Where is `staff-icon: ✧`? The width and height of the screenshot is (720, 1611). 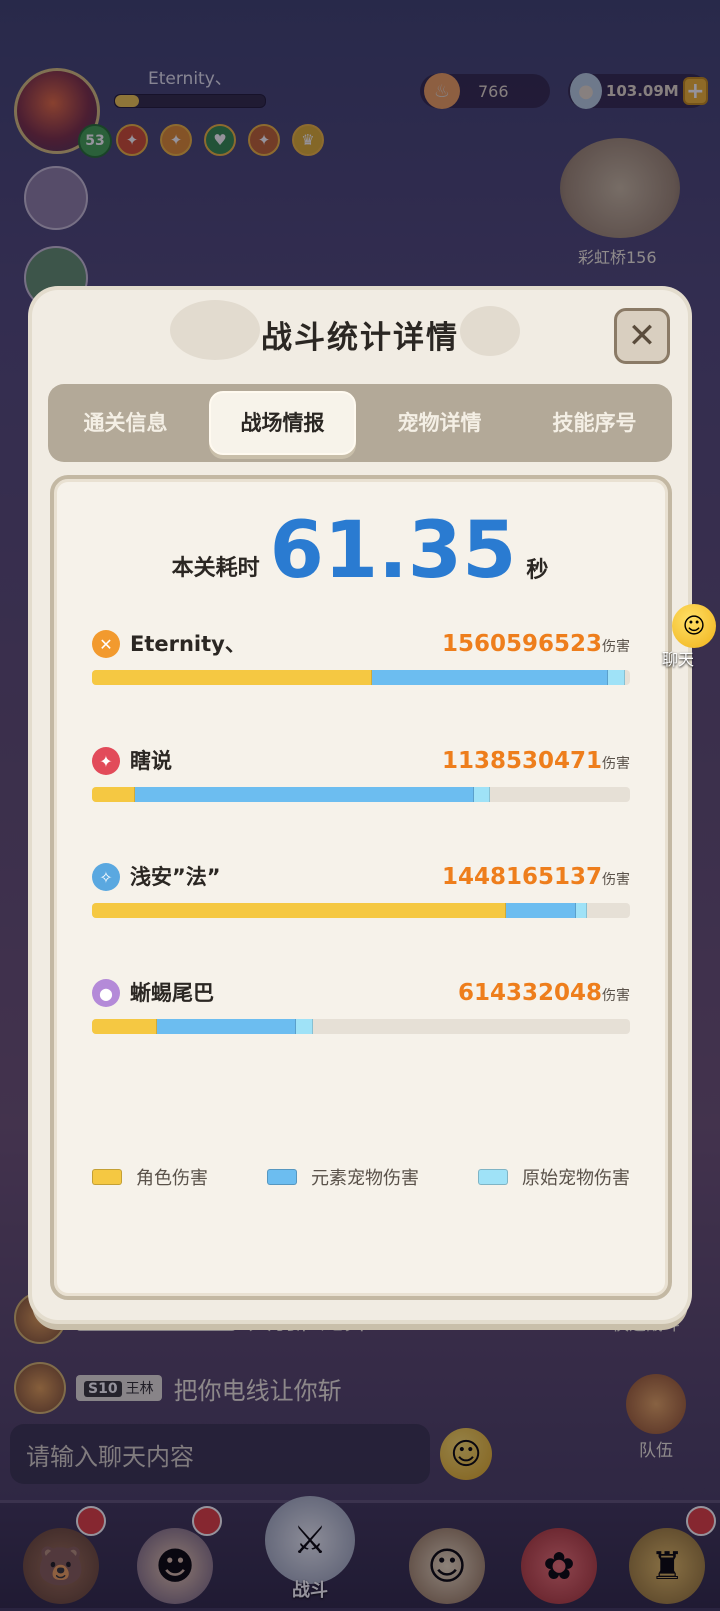 staff-icon: ✧ is located at coordinates (106, 877).